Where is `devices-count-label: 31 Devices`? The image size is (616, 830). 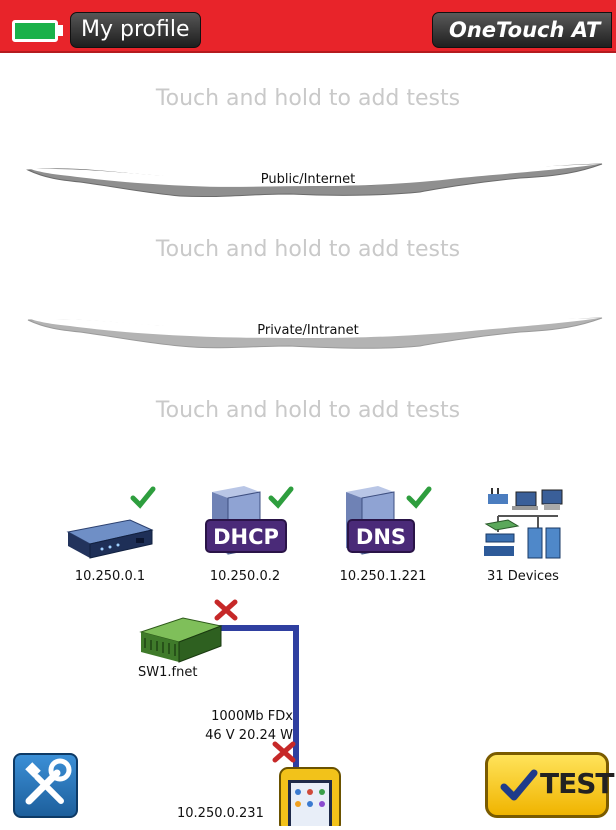
devices-count-label: 31 Devices is located at coordinates (523, 576).